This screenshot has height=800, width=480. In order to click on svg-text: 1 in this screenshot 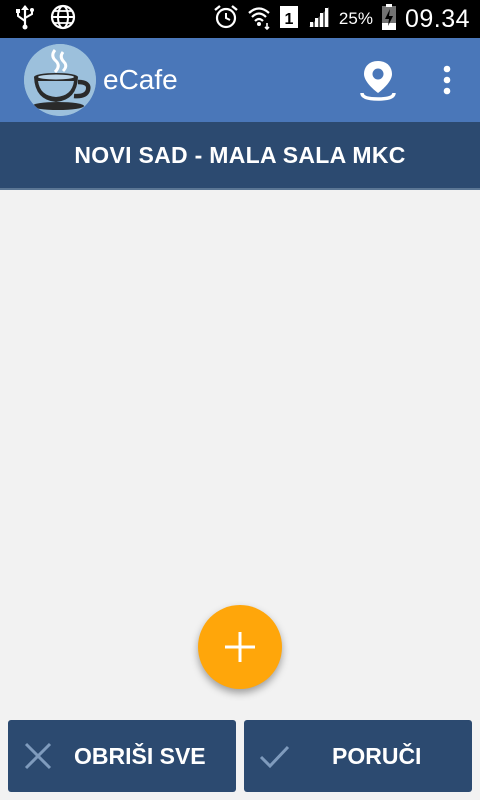, I will do `click(288, 19)`.